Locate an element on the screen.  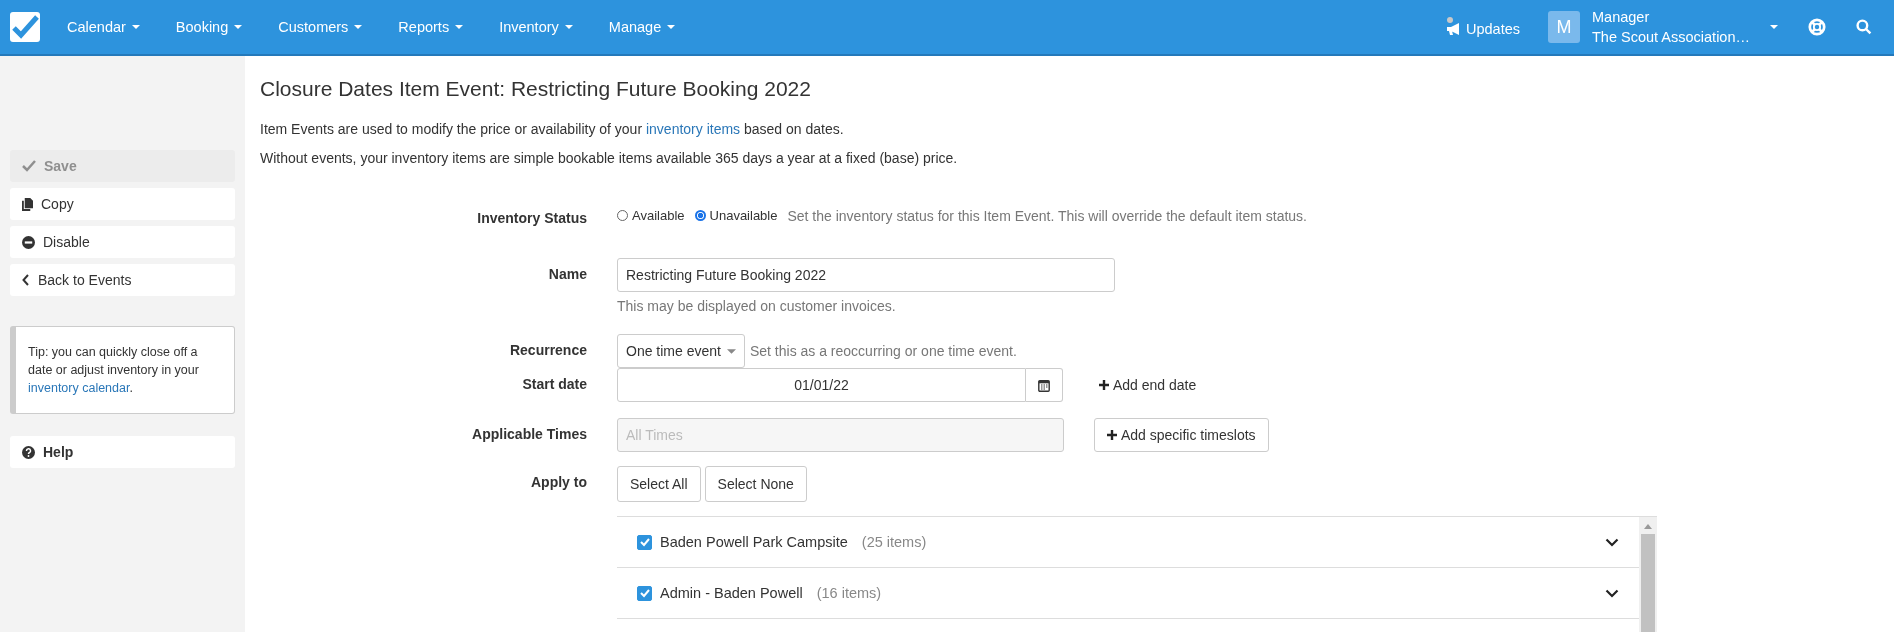
tip-text: Tip: you can quickly close off a date or adjust inventory in your inventory calendar. is located at coordinates (122, 370).